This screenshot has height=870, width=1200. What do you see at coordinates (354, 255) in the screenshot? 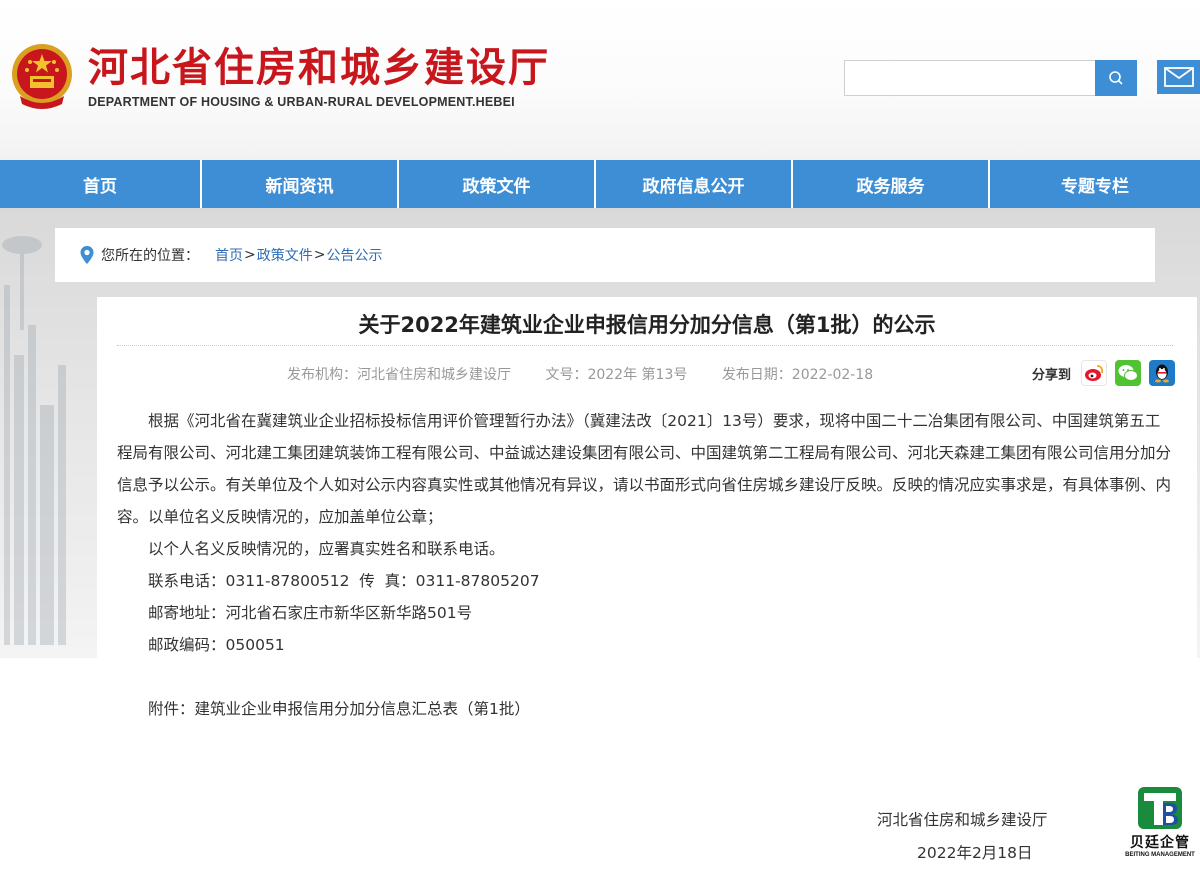
I see `breadcrumb-announcements: 公告公示` at bounding box center [354, 255].